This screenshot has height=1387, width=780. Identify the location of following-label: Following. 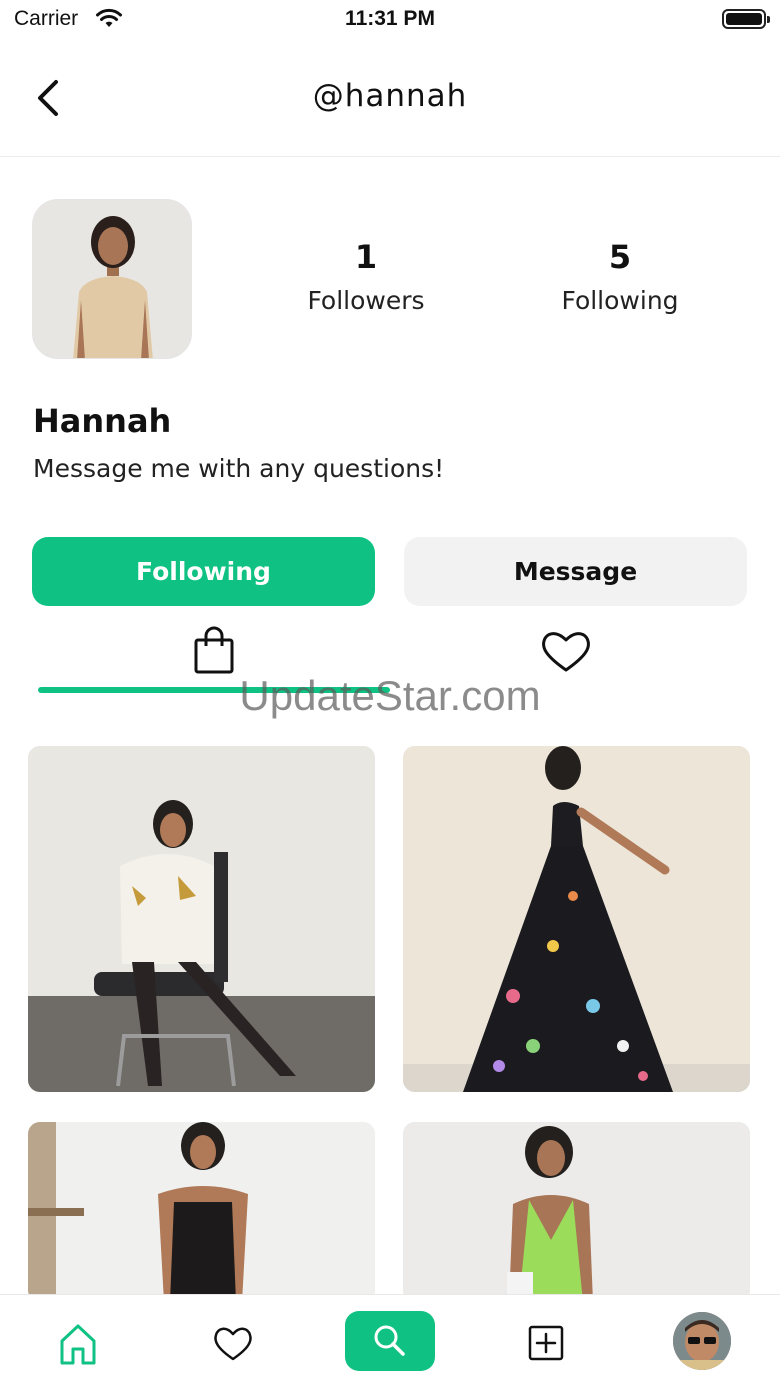
(620, 300).